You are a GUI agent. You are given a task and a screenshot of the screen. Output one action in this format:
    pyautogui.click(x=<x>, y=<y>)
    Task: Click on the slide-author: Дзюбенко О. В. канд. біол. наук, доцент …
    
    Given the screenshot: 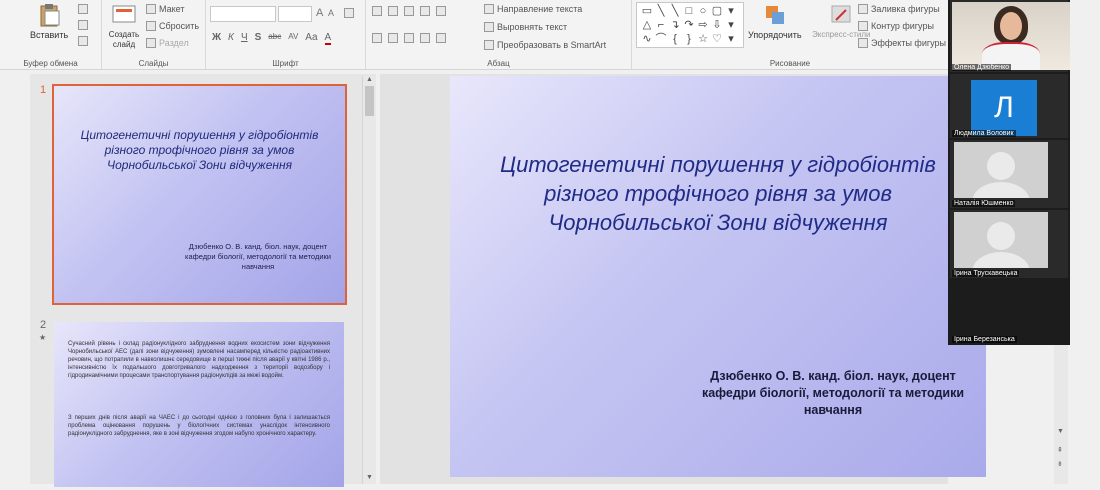 What is the action you would take?
    pyautogui.click(x=833, y=393)
    